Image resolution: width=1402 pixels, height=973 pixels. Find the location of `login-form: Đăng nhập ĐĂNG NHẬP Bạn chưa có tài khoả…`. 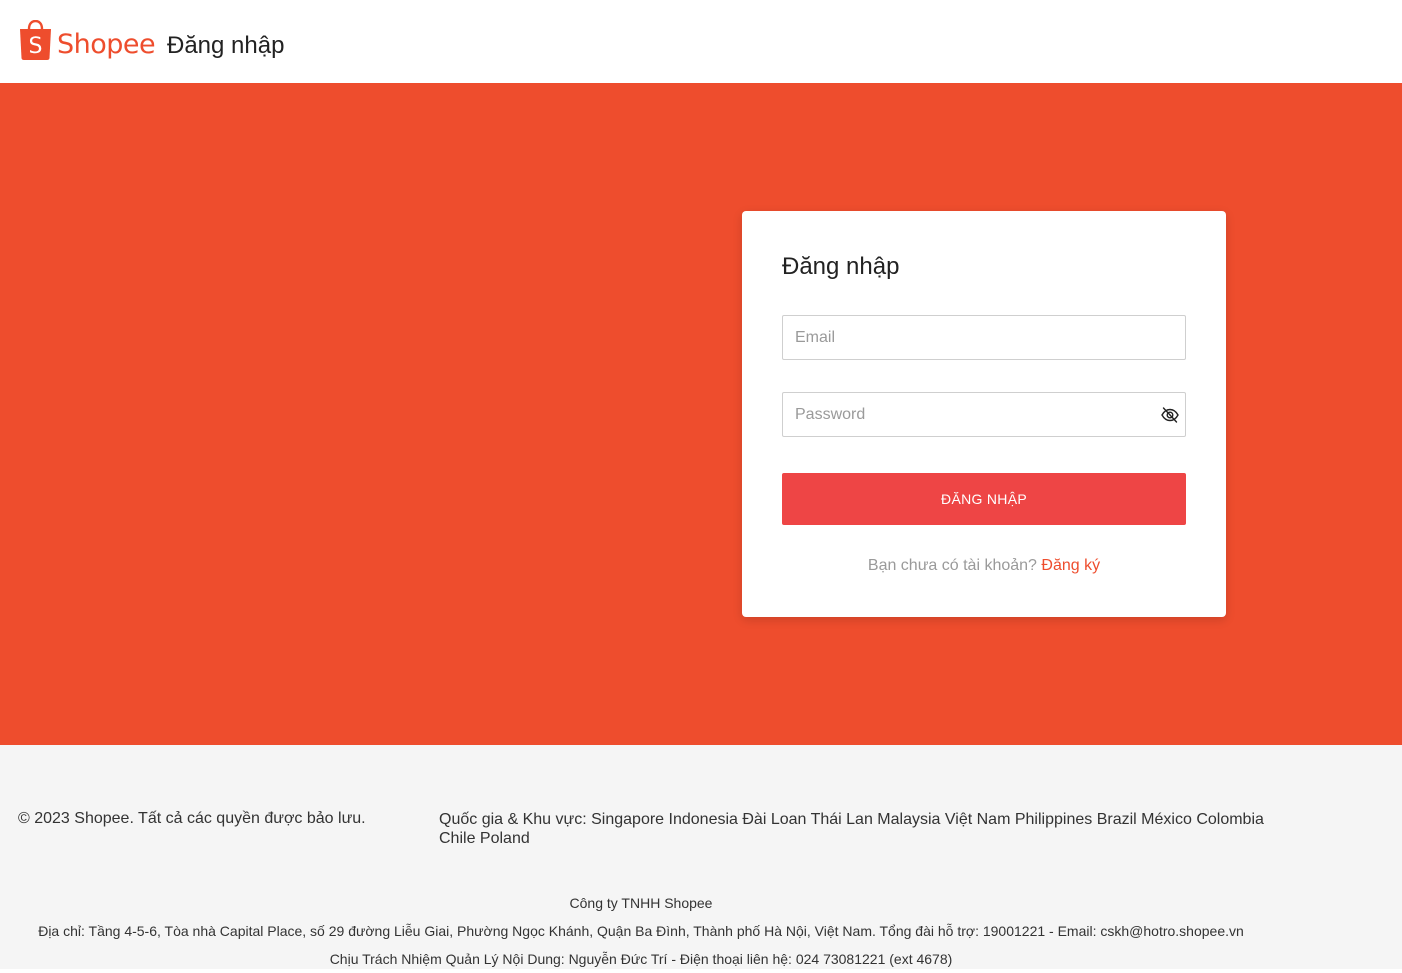

login-form: Đăng nhập ĐĂNG NHẬP Bạn chưa có tài khoả… is located at coordinates (984, 414).